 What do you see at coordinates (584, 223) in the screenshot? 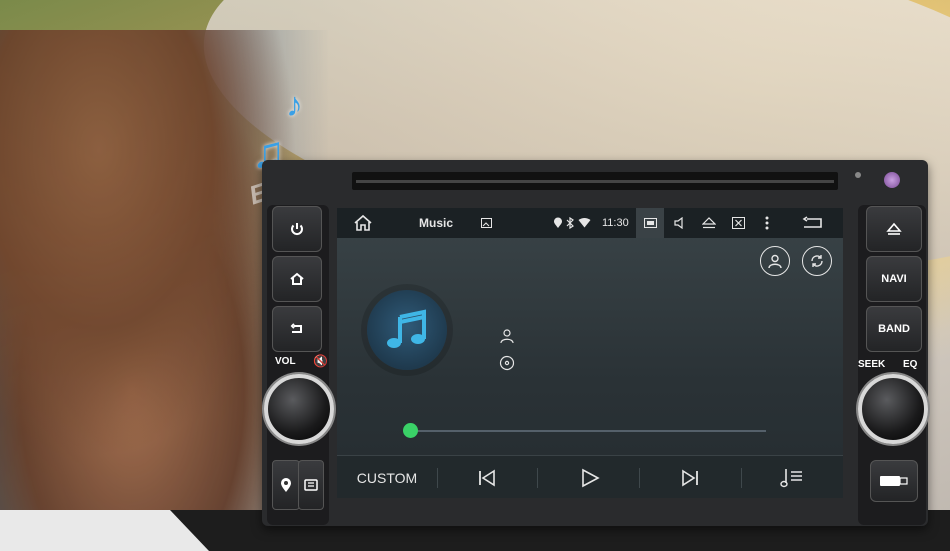
I see `wifi-icon` at bounding box center [584, 223].